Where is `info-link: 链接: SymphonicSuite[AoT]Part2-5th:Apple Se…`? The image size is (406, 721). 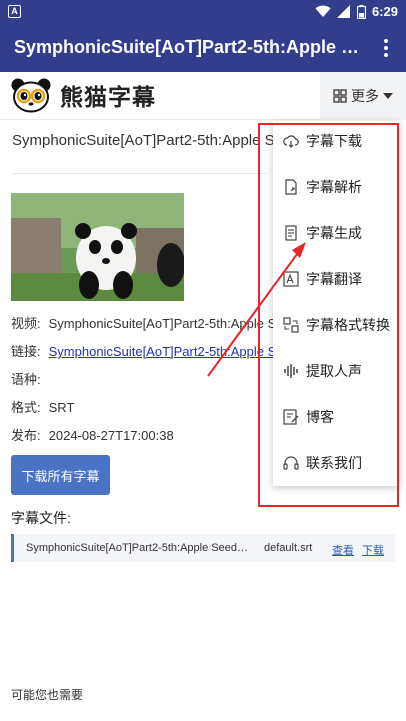 info-link: 链接: SymphonicSuite[AoT]Part2-5th:Apple Se… is located at coordinates (154, 351).